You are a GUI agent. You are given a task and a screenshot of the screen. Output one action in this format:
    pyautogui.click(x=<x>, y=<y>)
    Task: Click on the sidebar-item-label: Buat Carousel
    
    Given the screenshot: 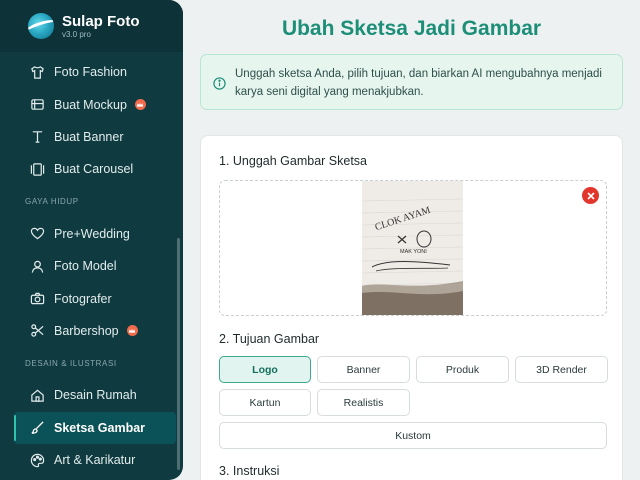 What is the action you would take?
    pyautogui.click(x=94, y=169)
    